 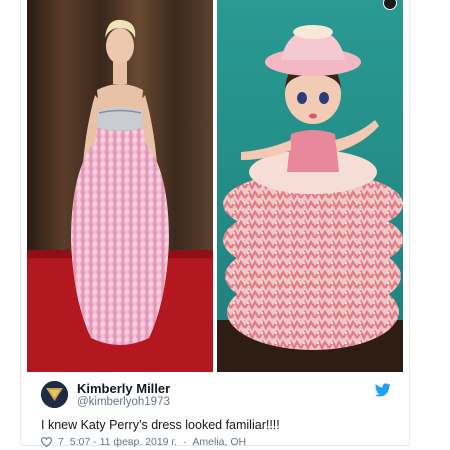 I want to click on tweet-location: Amelia, OH, so click(x=219, y=442).